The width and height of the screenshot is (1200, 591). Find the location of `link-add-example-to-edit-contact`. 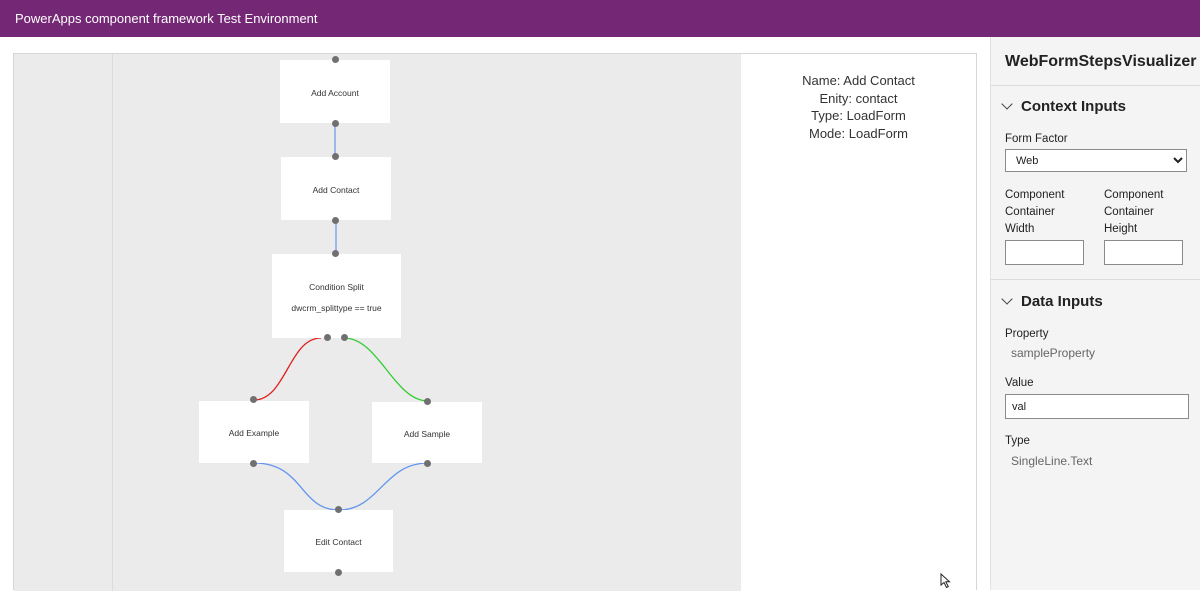

link-add-example-to-edit-contact is located at coordinates (296, 486).